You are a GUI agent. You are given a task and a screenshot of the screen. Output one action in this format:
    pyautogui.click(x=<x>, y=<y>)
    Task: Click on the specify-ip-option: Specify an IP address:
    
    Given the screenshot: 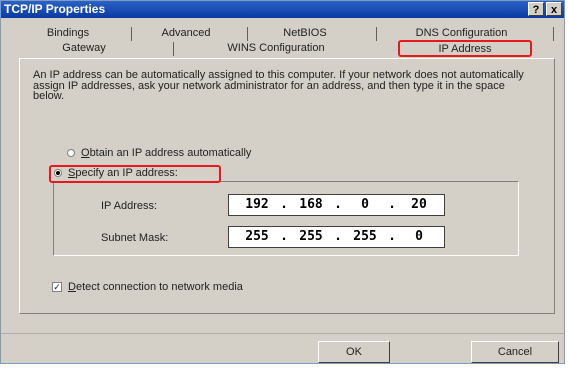 What is the action you would take?
    pyautogui.click(x=116, y=173)
    